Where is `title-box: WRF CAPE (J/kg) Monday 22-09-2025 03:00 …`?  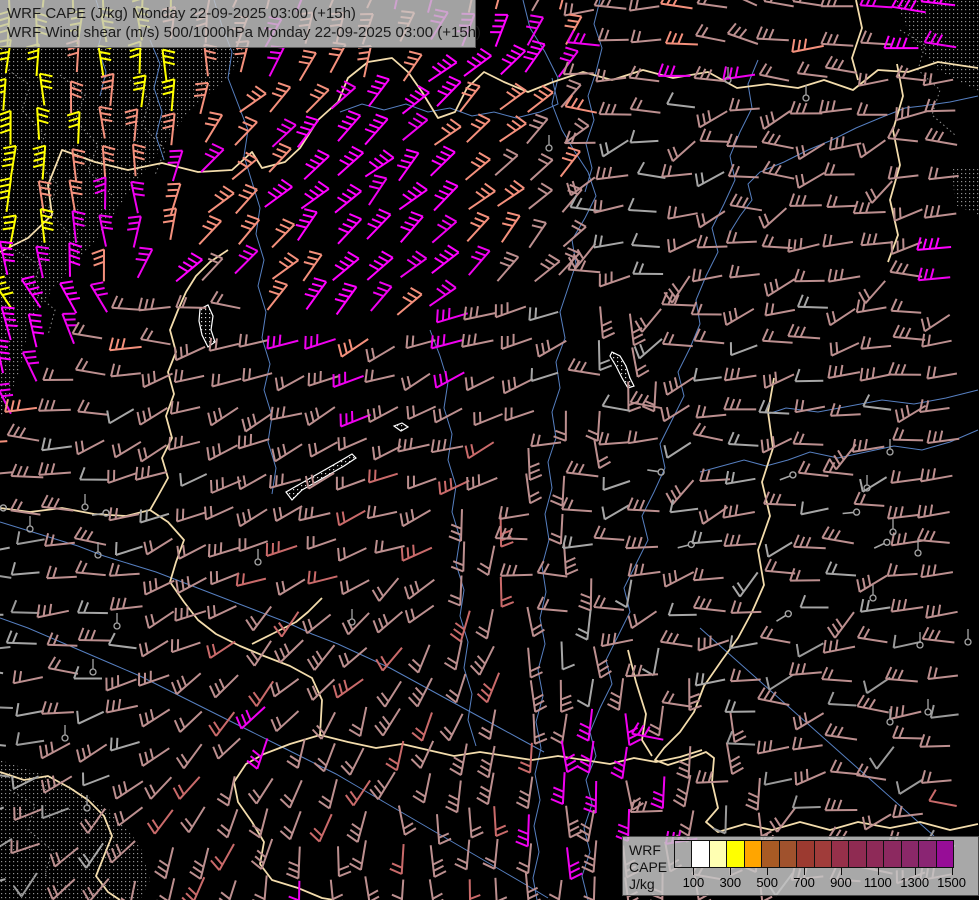 title-box: WRF CAPE (J/kg) Monday 22-09-2025 03:00 … is located at coordinates (241, 24).